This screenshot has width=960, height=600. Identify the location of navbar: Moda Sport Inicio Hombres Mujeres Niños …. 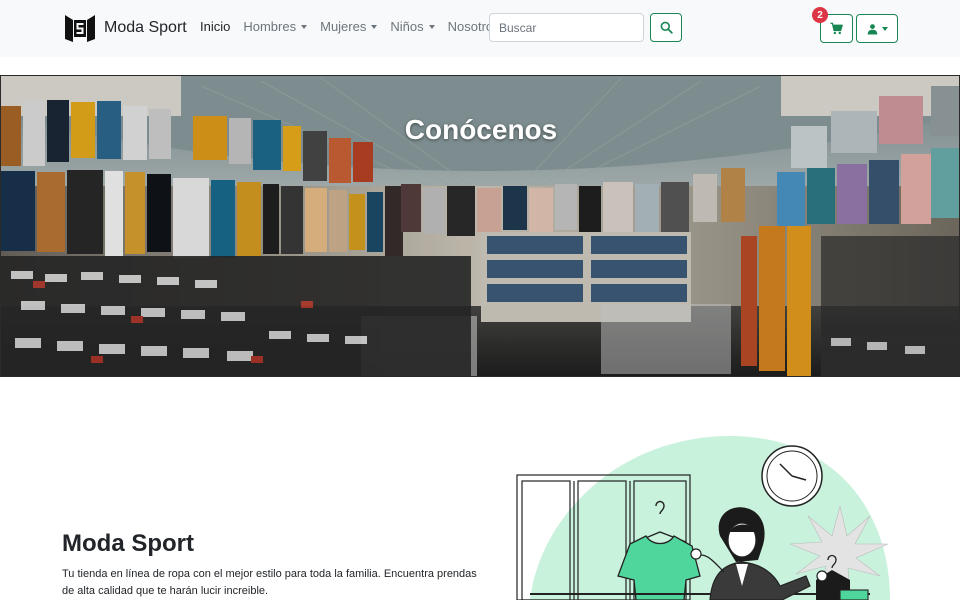
(480, 28).